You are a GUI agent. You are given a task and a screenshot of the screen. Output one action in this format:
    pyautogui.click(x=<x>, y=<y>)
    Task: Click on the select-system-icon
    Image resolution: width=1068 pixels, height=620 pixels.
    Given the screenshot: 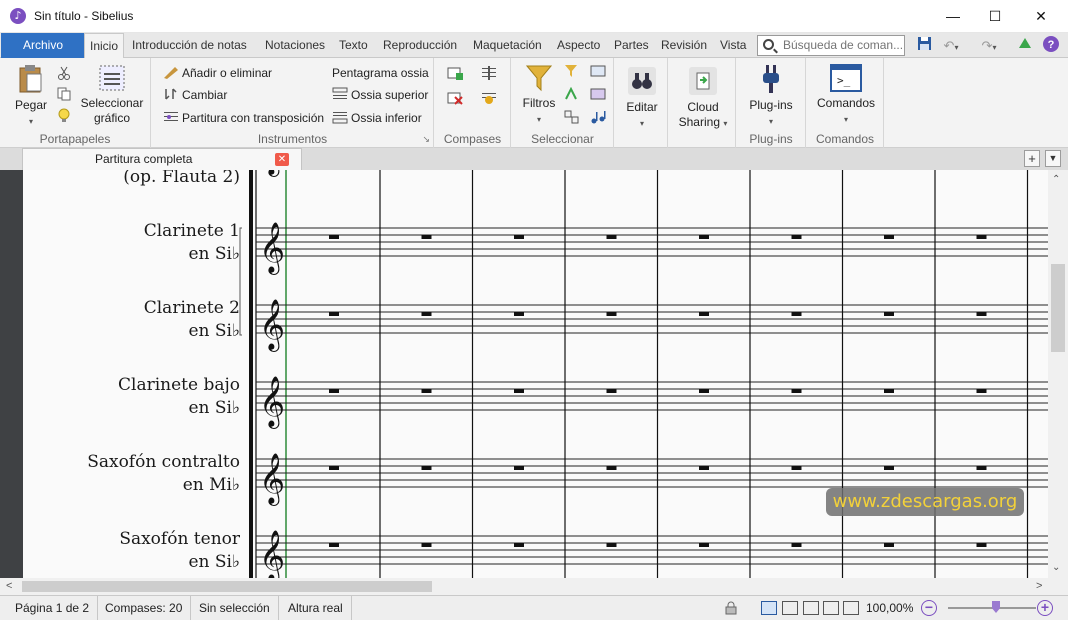 What is the action you would take?
    pyautogui.click(x=598, y=71)
    